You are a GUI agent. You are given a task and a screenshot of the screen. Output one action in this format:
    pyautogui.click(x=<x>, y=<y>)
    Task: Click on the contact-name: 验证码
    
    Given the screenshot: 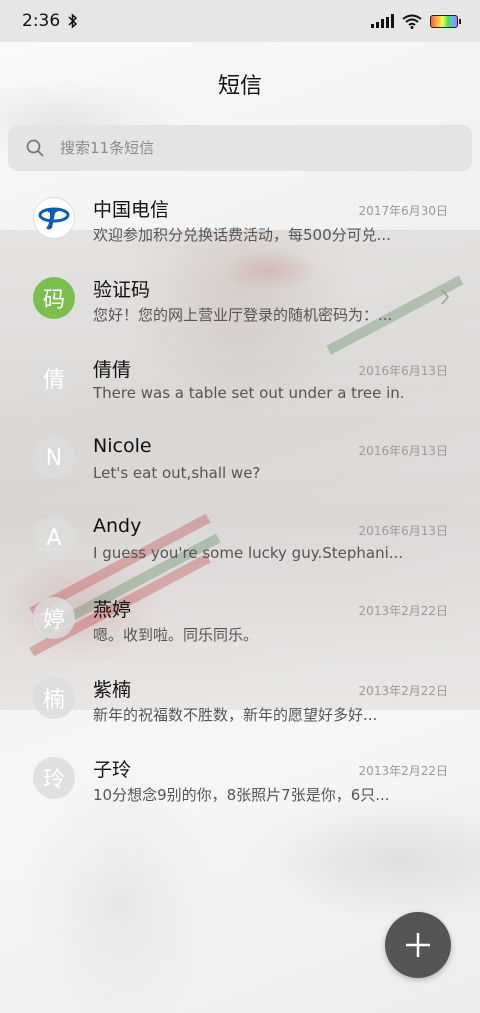 What is the action you would take?
    pyautogui.click(x=122, y=290)
    